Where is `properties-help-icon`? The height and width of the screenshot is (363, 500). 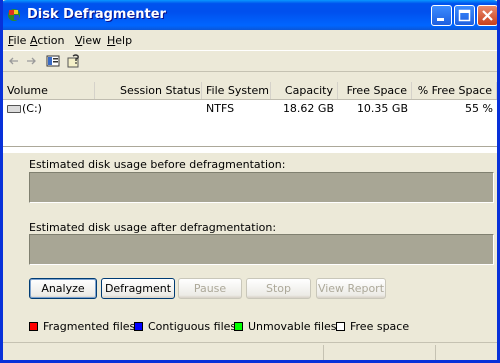
properties-help-icon is located at coordinates (74, 61).